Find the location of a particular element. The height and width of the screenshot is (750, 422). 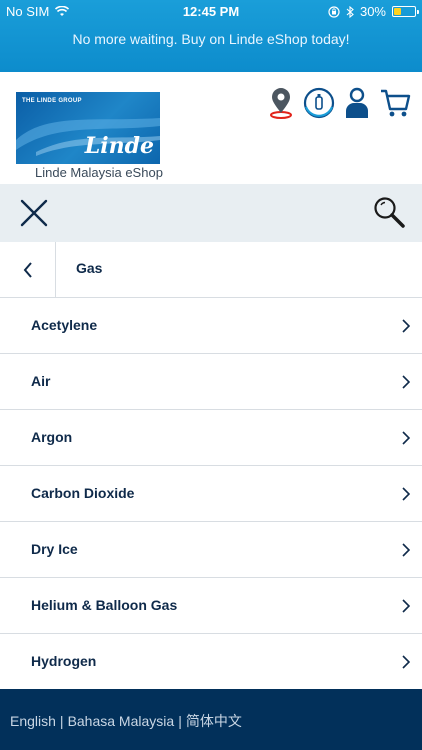

close-menu-button is located at coordinates (34, 213).